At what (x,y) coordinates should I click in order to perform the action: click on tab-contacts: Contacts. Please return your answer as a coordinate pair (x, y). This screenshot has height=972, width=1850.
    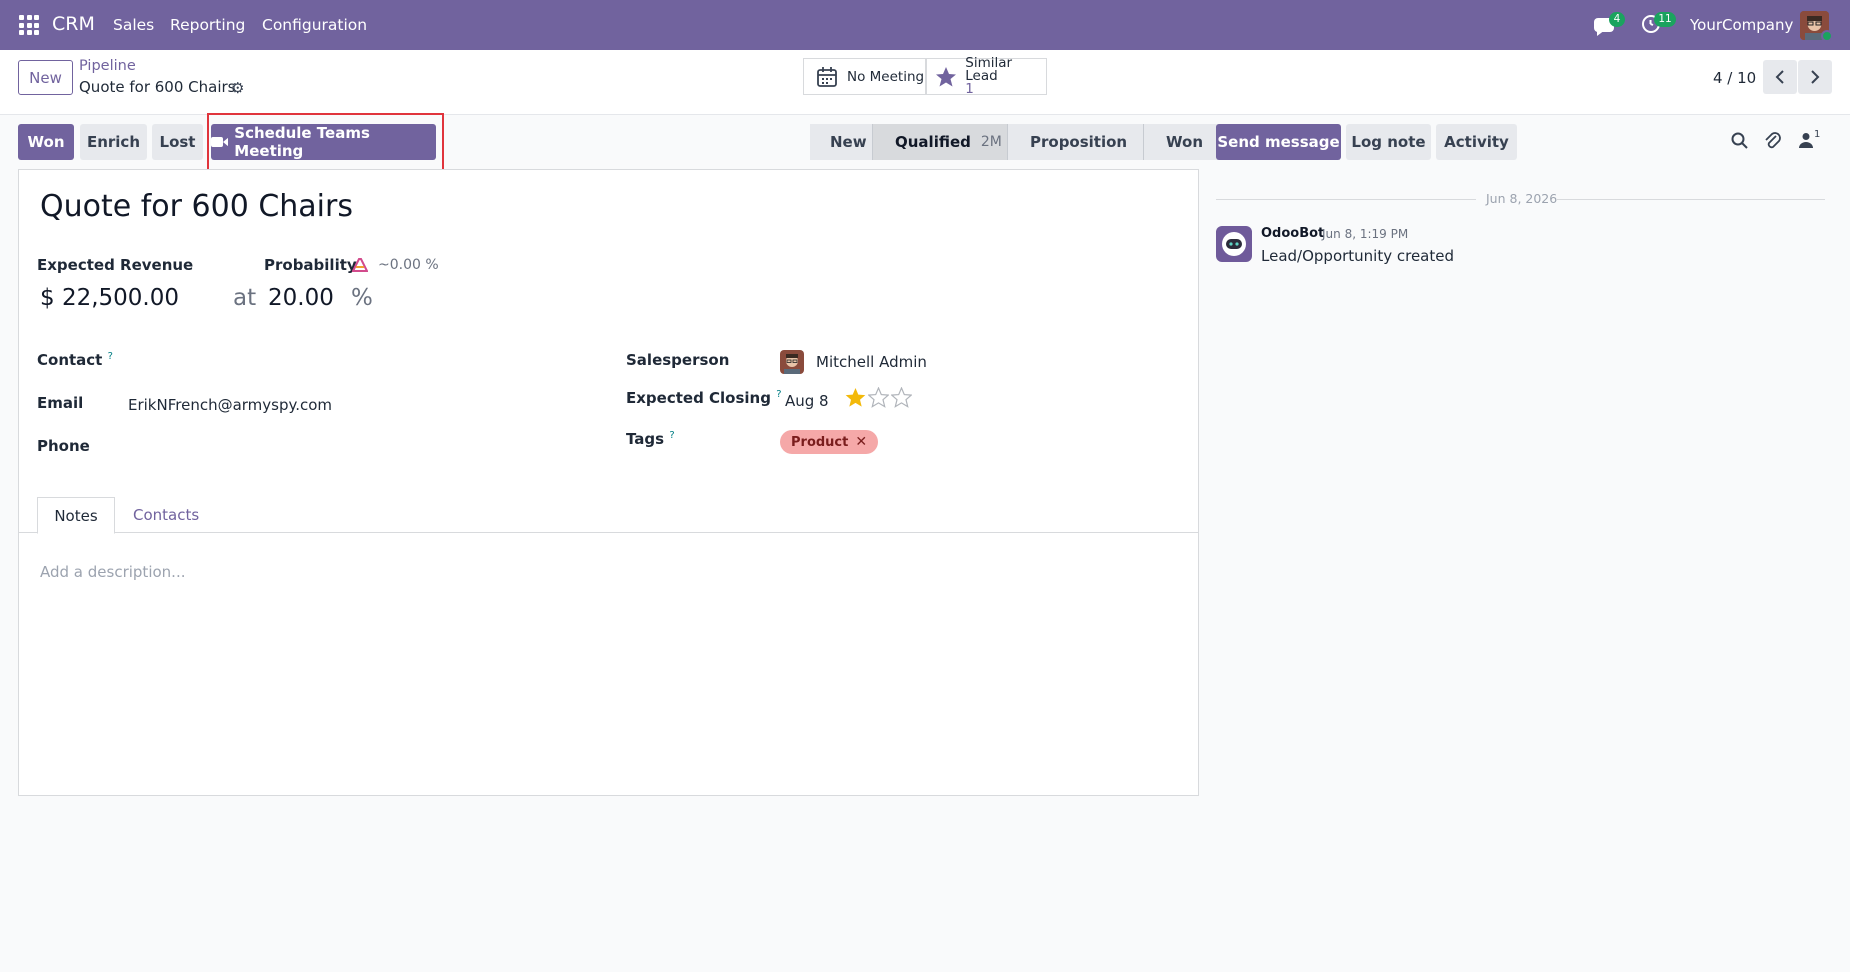
    Looking at the image, I should click on (166, 514).